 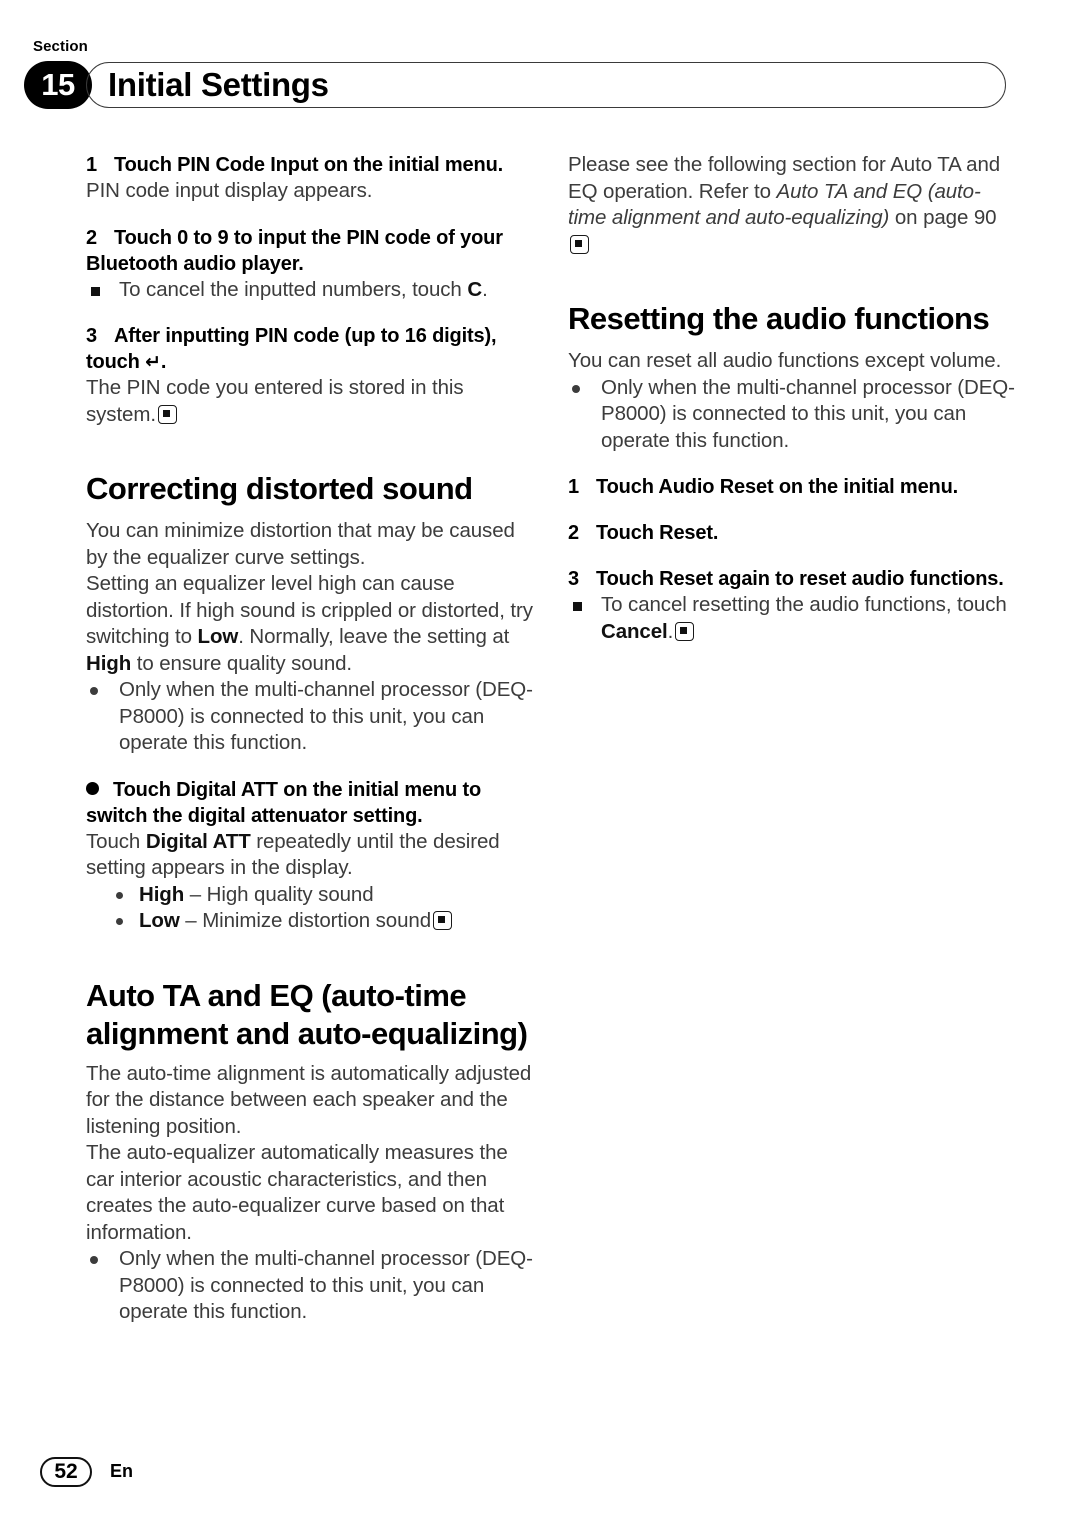 I want to click on reset-step-2-number: 2, so click(x=573, y=533).